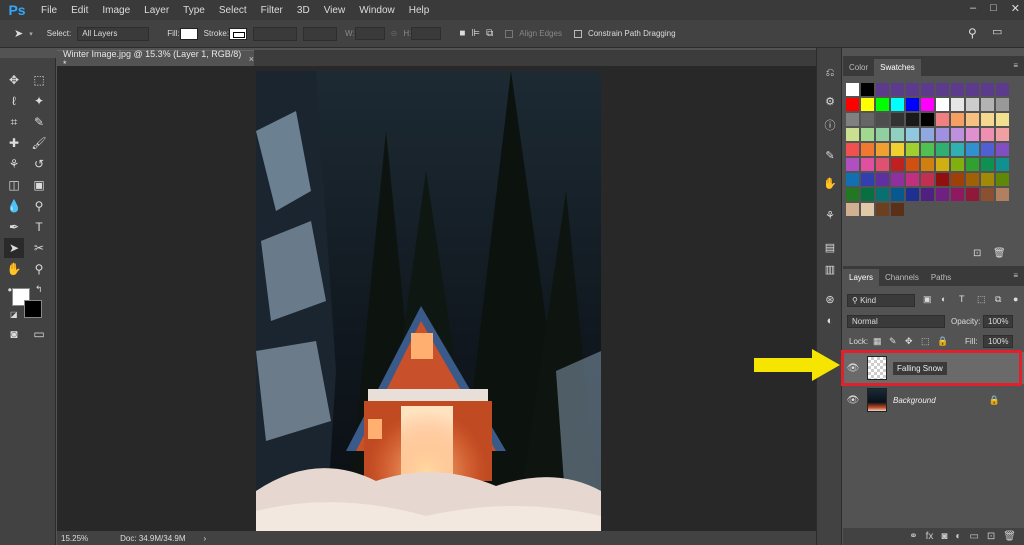  What do you see at coordinates (991, 536) in the screenshot?
I see `new-layer-icon: ⊡` at bounding box center [991, 536].